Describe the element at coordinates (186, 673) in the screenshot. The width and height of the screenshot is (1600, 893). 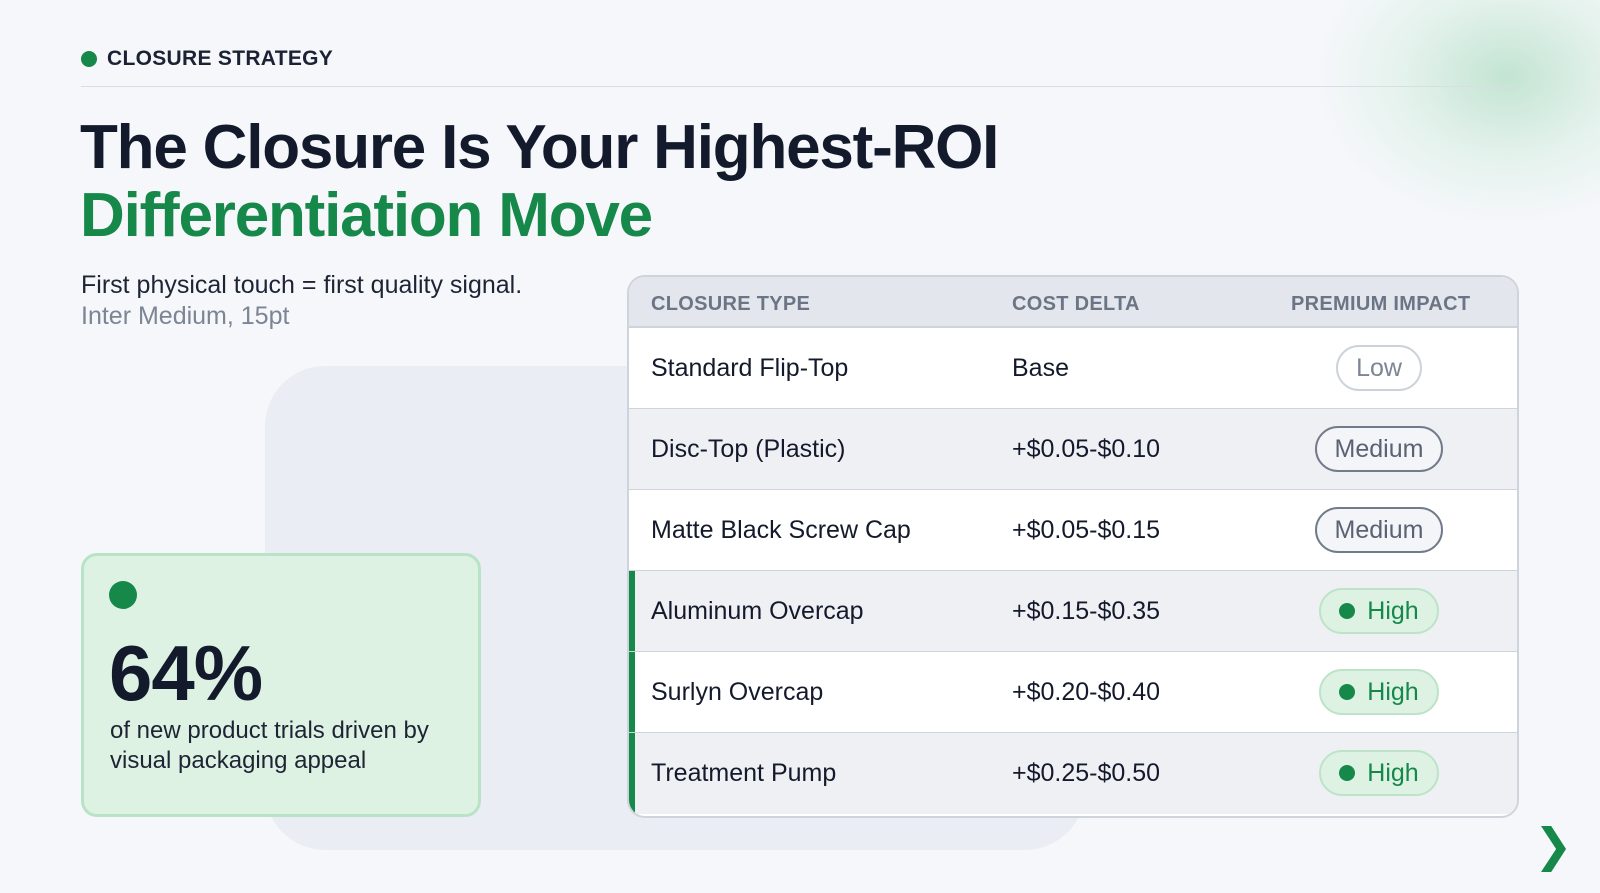
I see `stat-value: 64%` at that location.